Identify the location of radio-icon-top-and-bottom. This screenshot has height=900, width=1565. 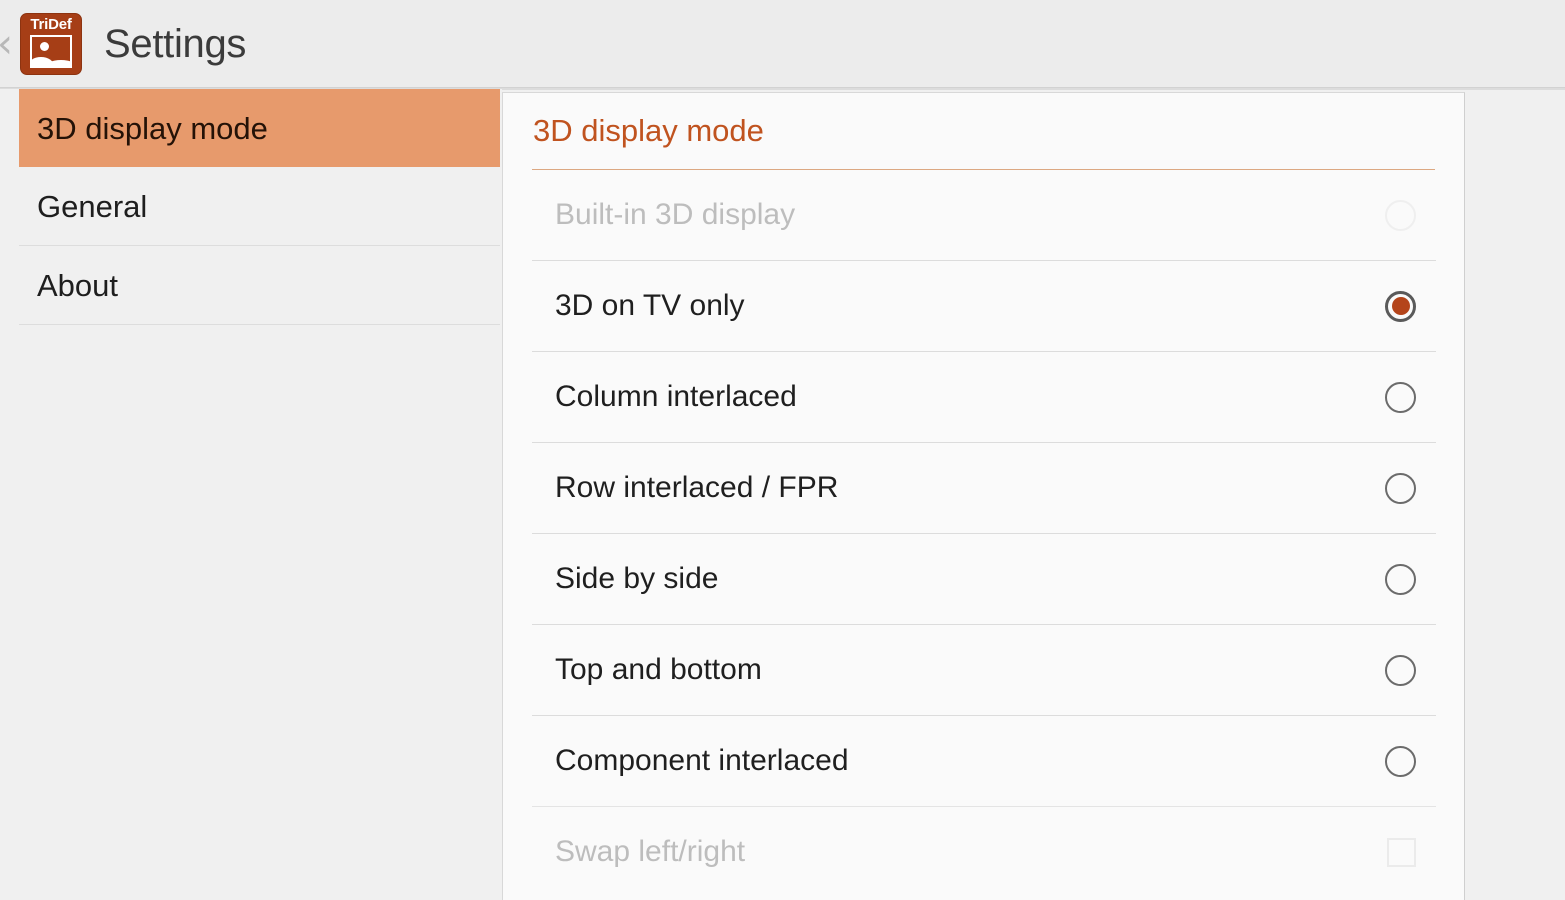
(1400, 670).